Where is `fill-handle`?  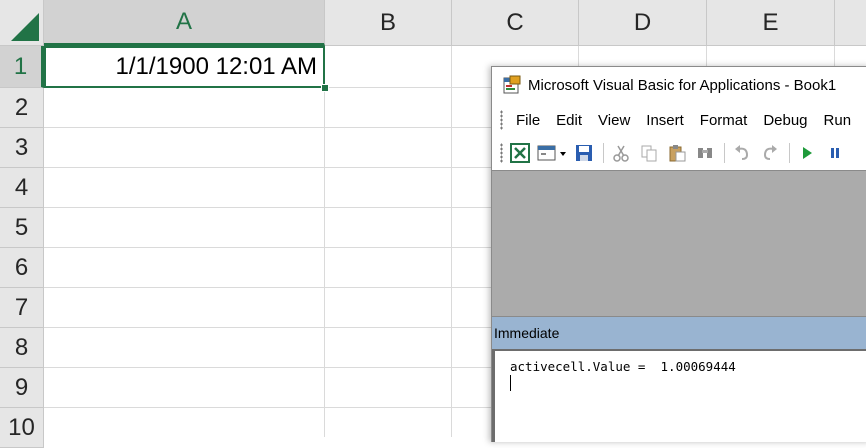
fill-handle is located at coordinates (325, 88).